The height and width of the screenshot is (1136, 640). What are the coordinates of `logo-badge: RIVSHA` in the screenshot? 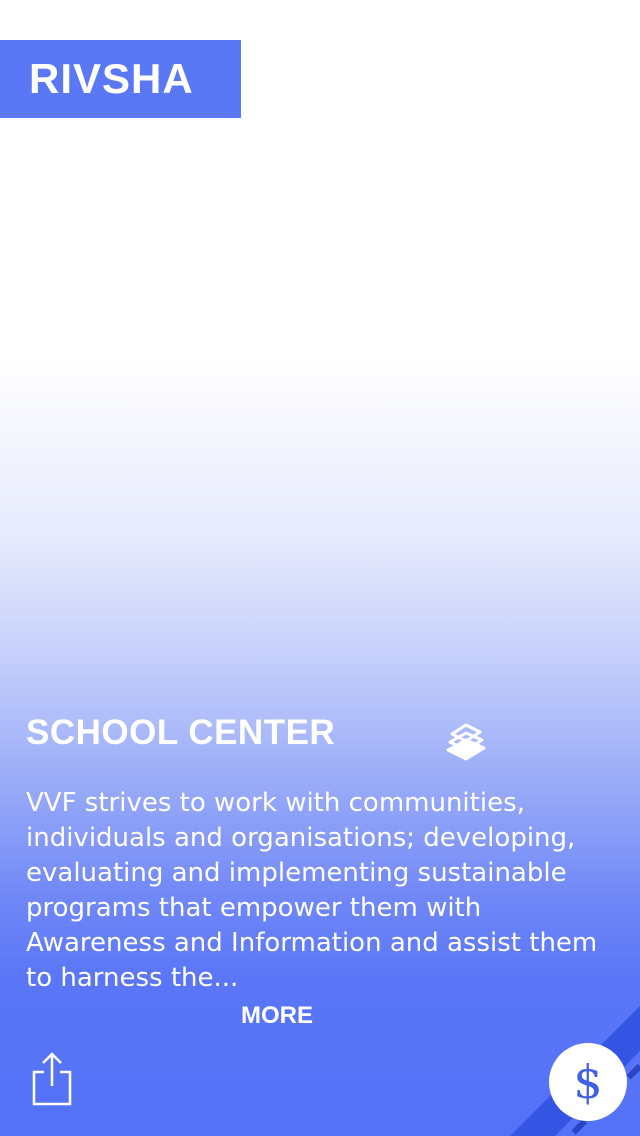 It's located at (120, 79).